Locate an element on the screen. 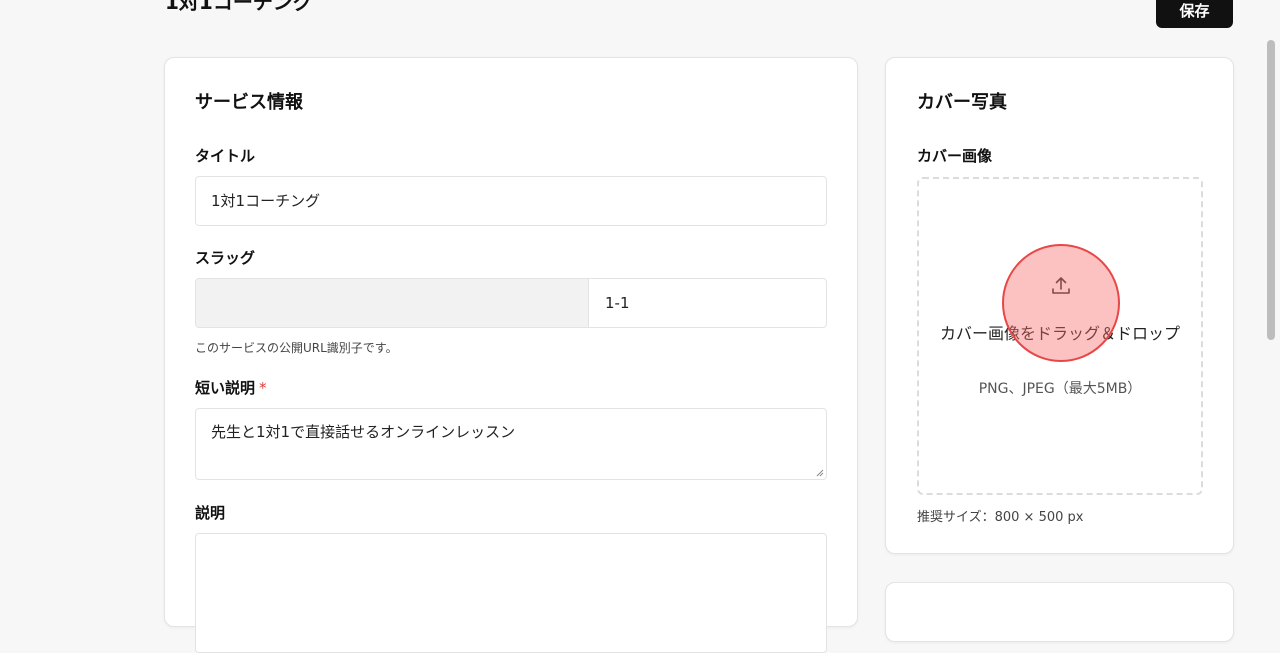  next-card is located at coordinates (1059, 612).